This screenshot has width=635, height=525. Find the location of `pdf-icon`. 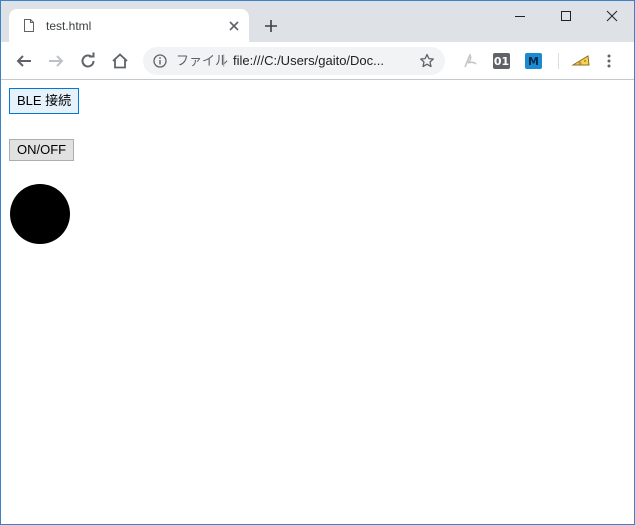

pdf-icon is located at coordinates (470, 60).